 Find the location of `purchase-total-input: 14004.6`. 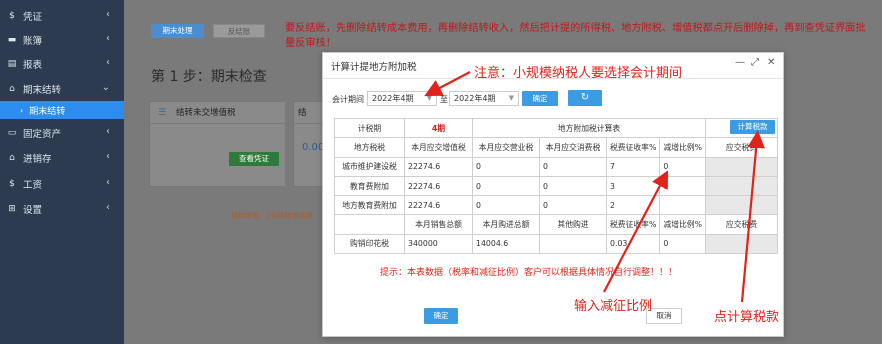

purchase-total-input: 14004.6 is located at coordinates (506, 244).